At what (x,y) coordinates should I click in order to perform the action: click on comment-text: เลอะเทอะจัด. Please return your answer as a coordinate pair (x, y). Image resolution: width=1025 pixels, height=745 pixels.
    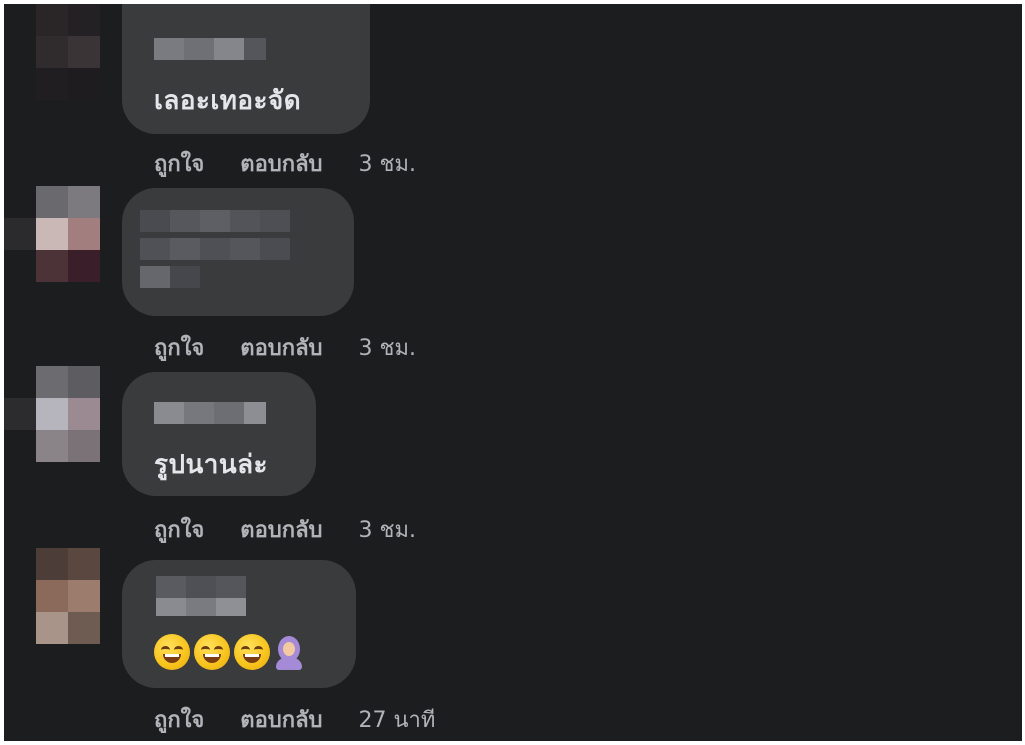
    Looking at the image, I should click on (228, 101).